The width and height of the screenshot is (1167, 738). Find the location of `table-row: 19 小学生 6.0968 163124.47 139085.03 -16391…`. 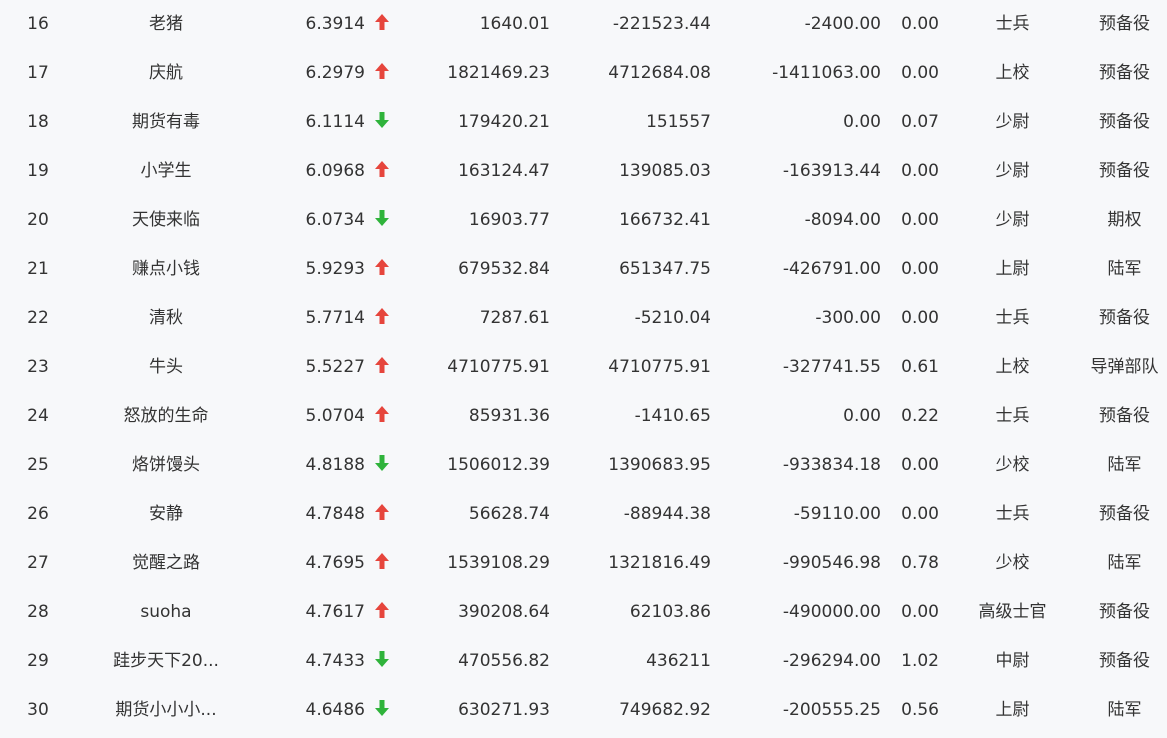

table-row: 19 小学生 6.0968 163124.47 139085.03 -16391… is located at coordinates (583, 171).